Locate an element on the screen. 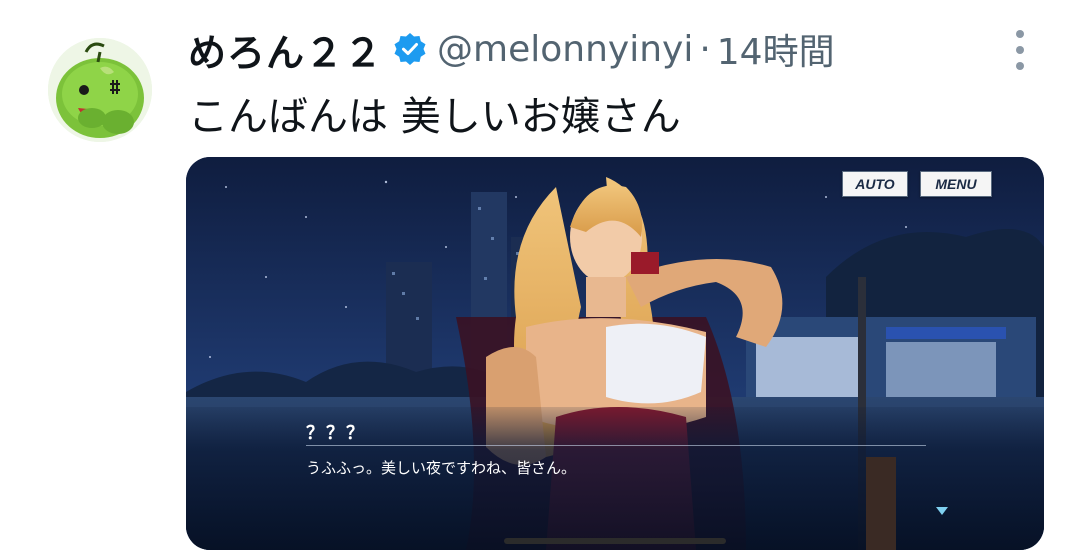  next-arrow-icon is located at coordinates (942, 511).